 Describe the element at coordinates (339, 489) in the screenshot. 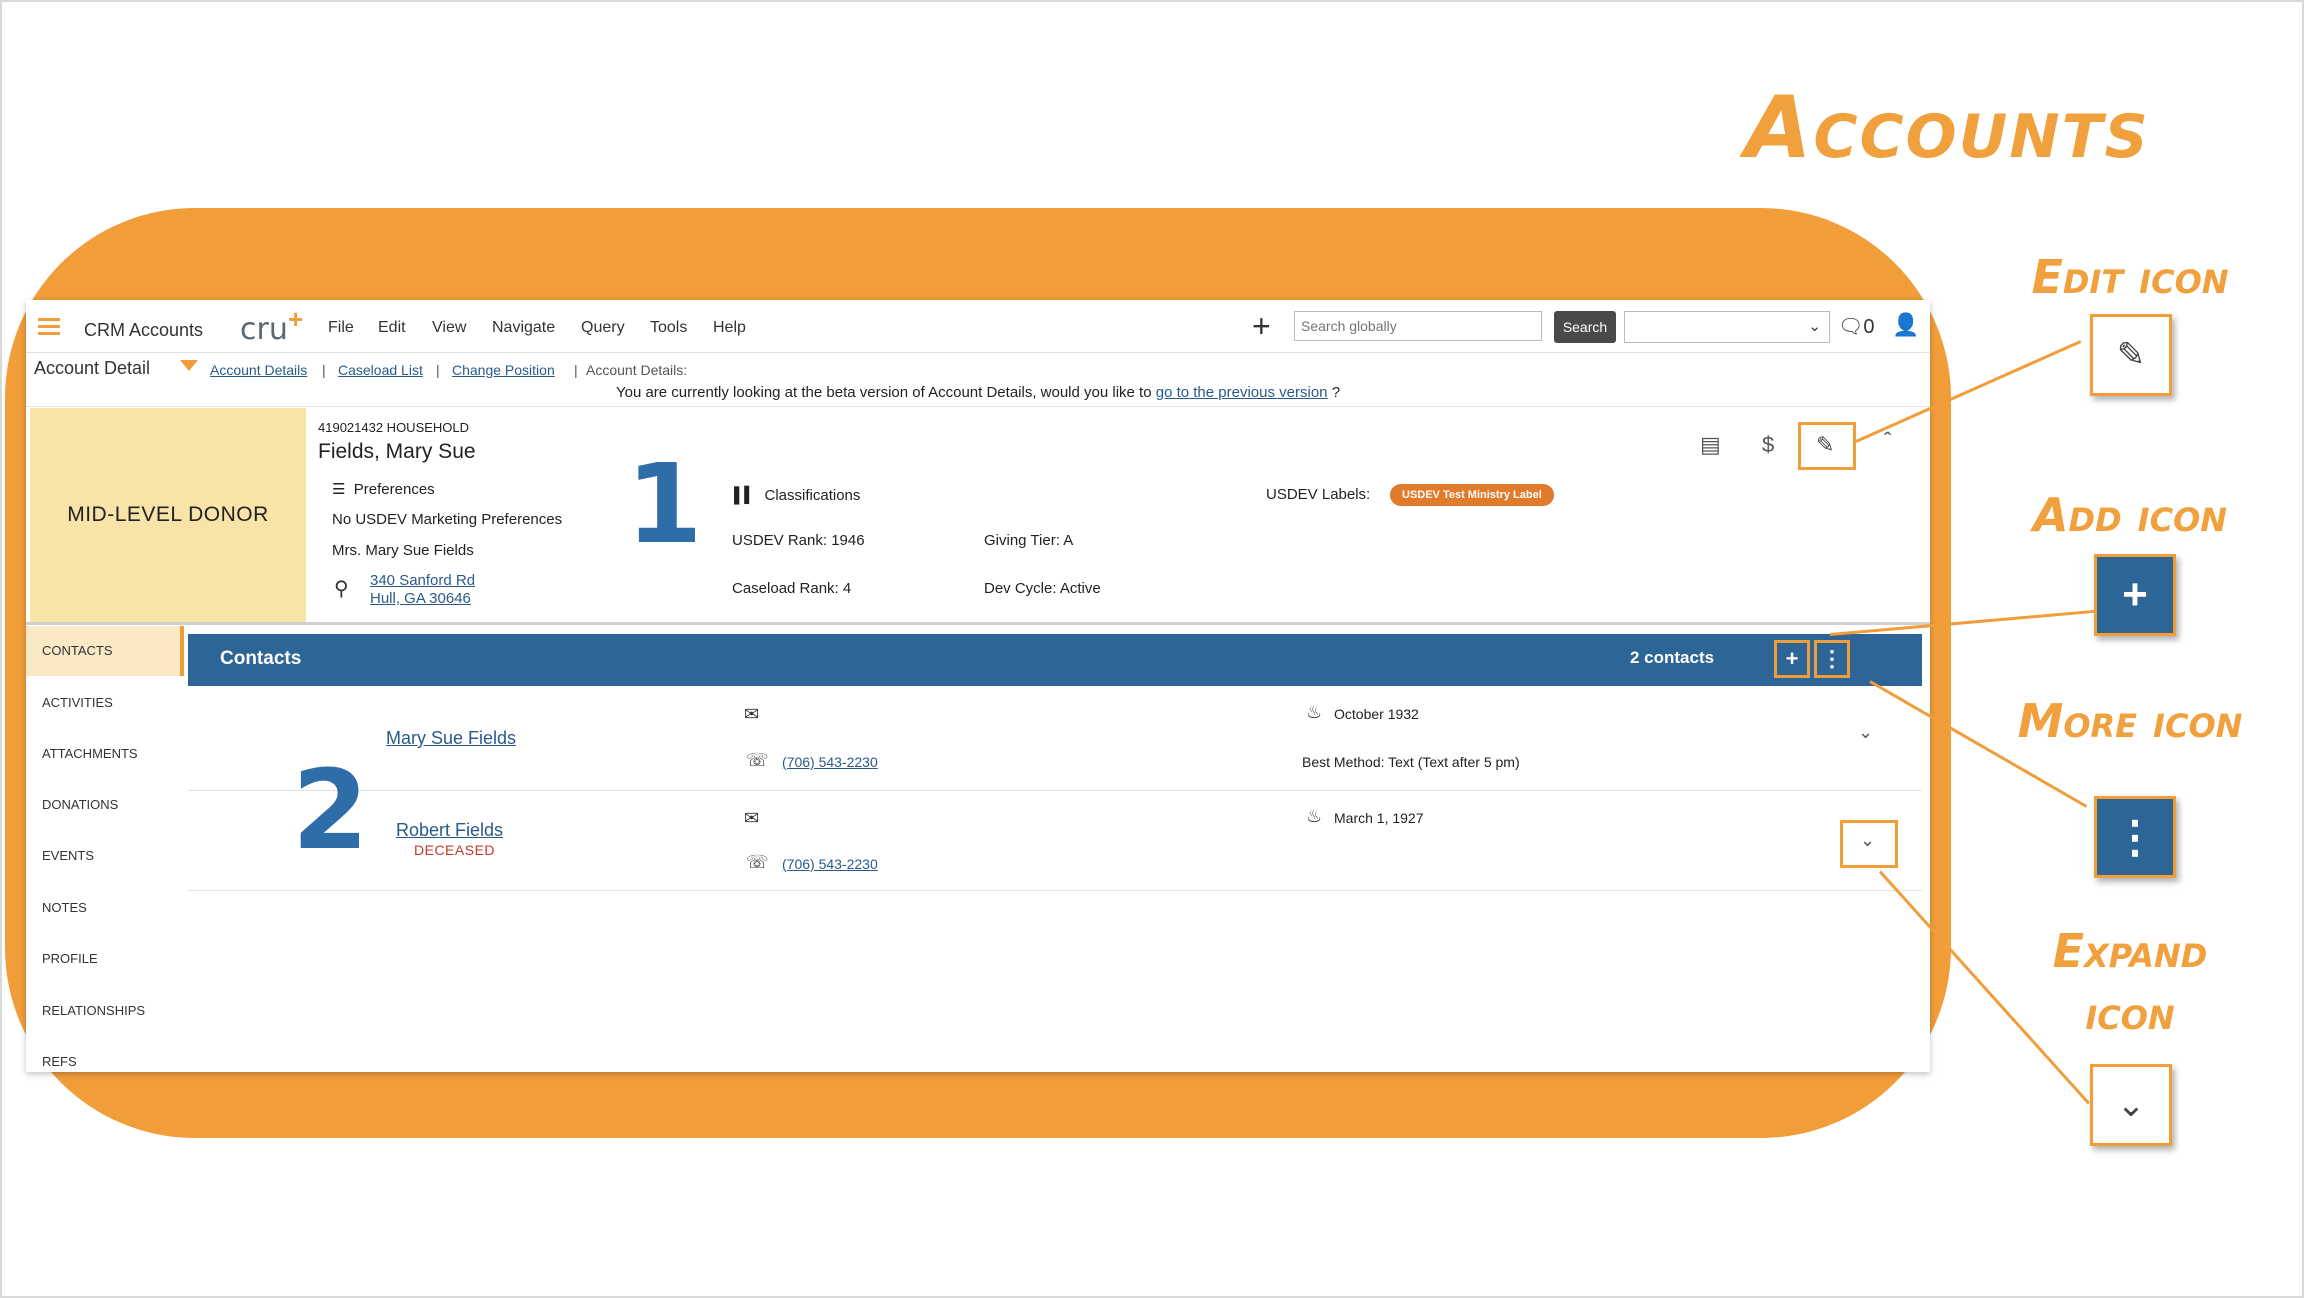

I see `sliders-icon: ☰` at that location.